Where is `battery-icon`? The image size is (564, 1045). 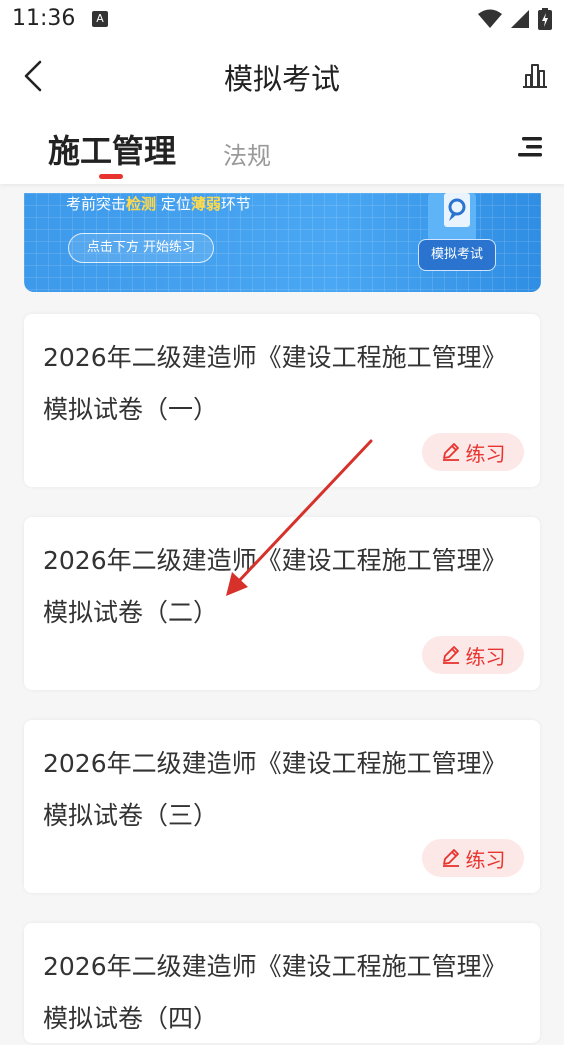
battery-icon is located at coordinates (545, 19).